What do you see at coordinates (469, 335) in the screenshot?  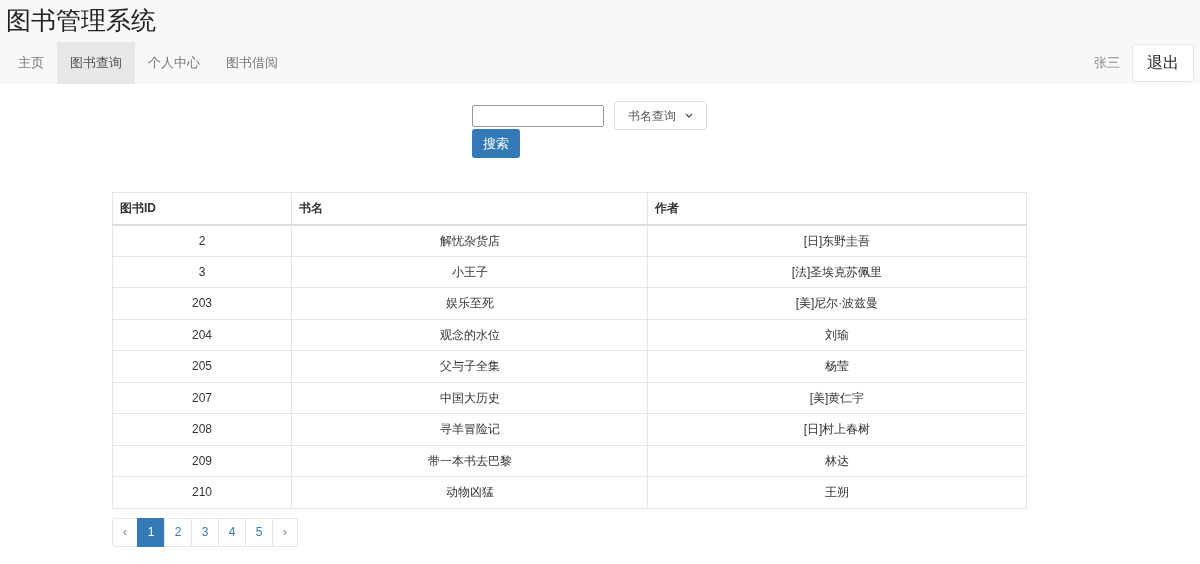 I see `table-cell: 观念的水位` at bounding box center [469, 335].